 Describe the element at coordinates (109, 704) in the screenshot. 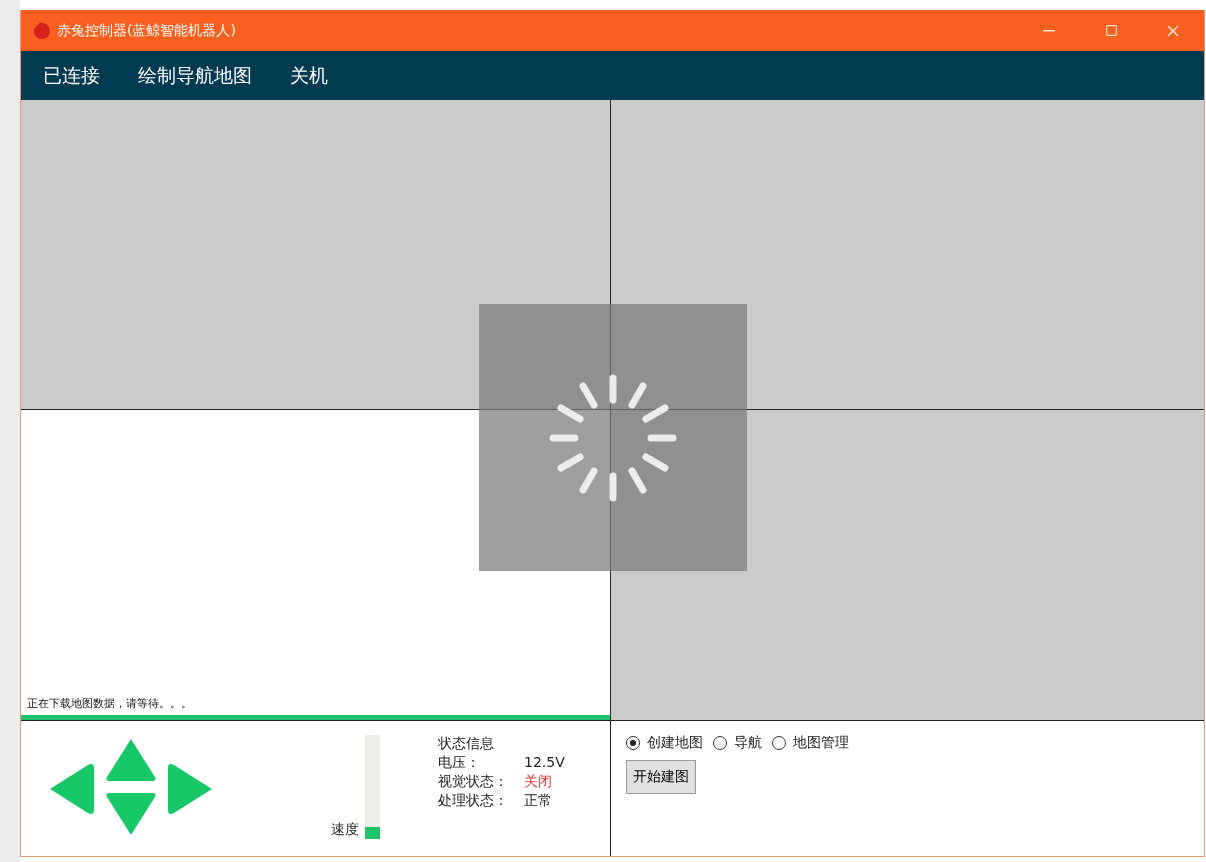

I see `status-message: 正在下载地图数据，请等待。。。` at that location.